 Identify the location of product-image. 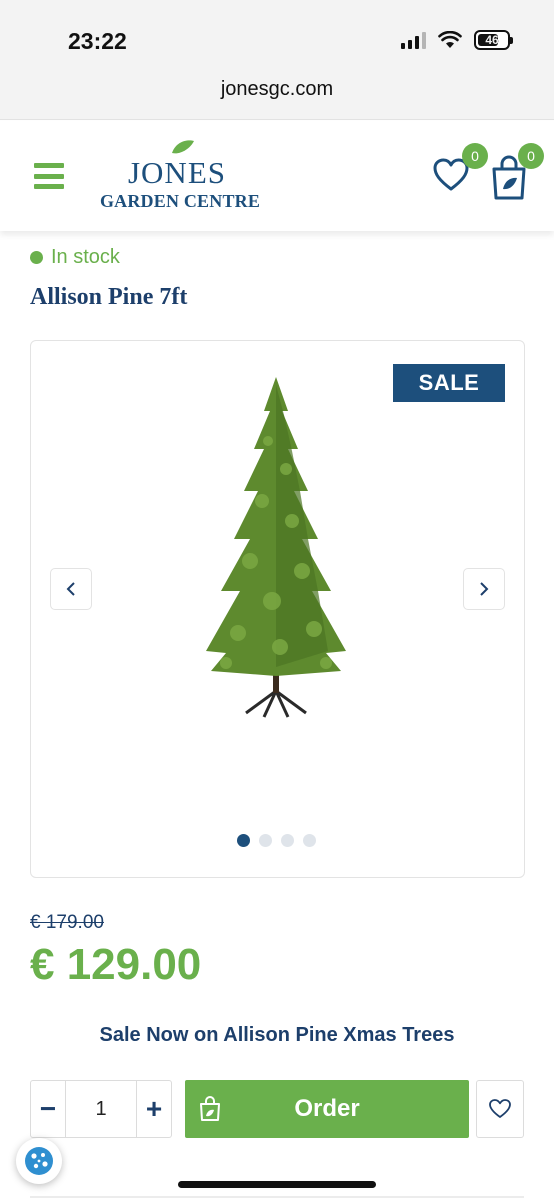
(276, 547).